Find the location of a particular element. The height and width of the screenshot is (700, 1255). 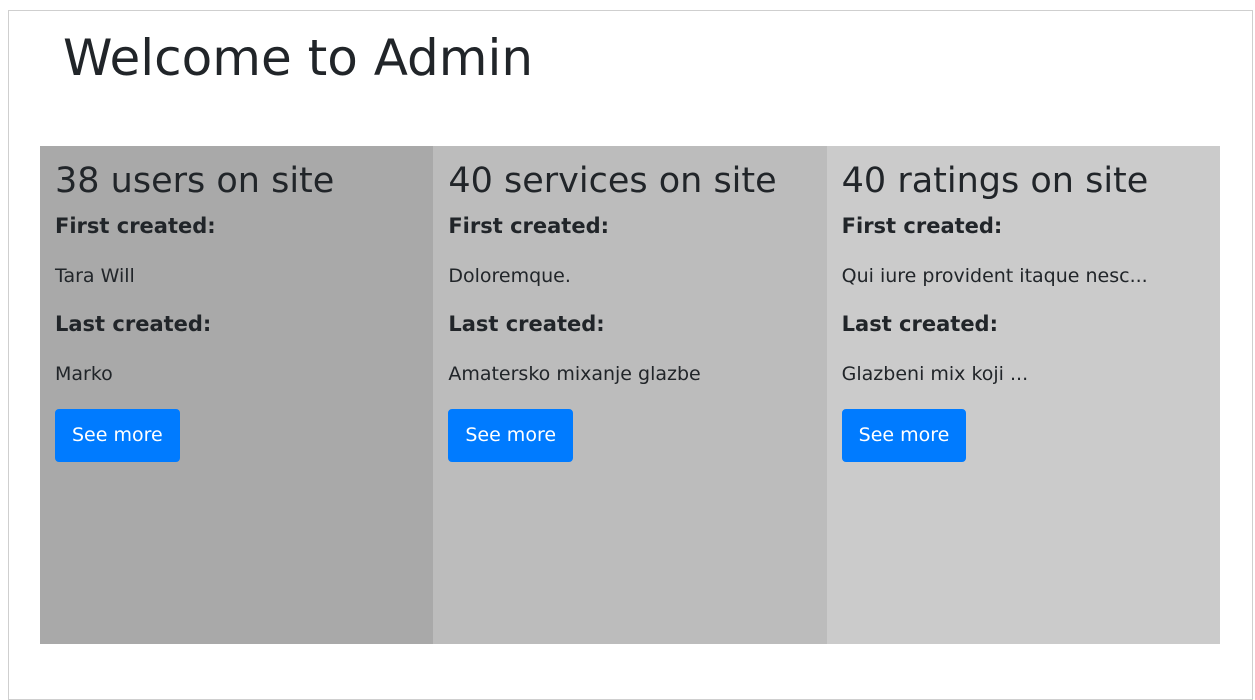

users-see-more-button: See more is located at coordinates (117, 435).